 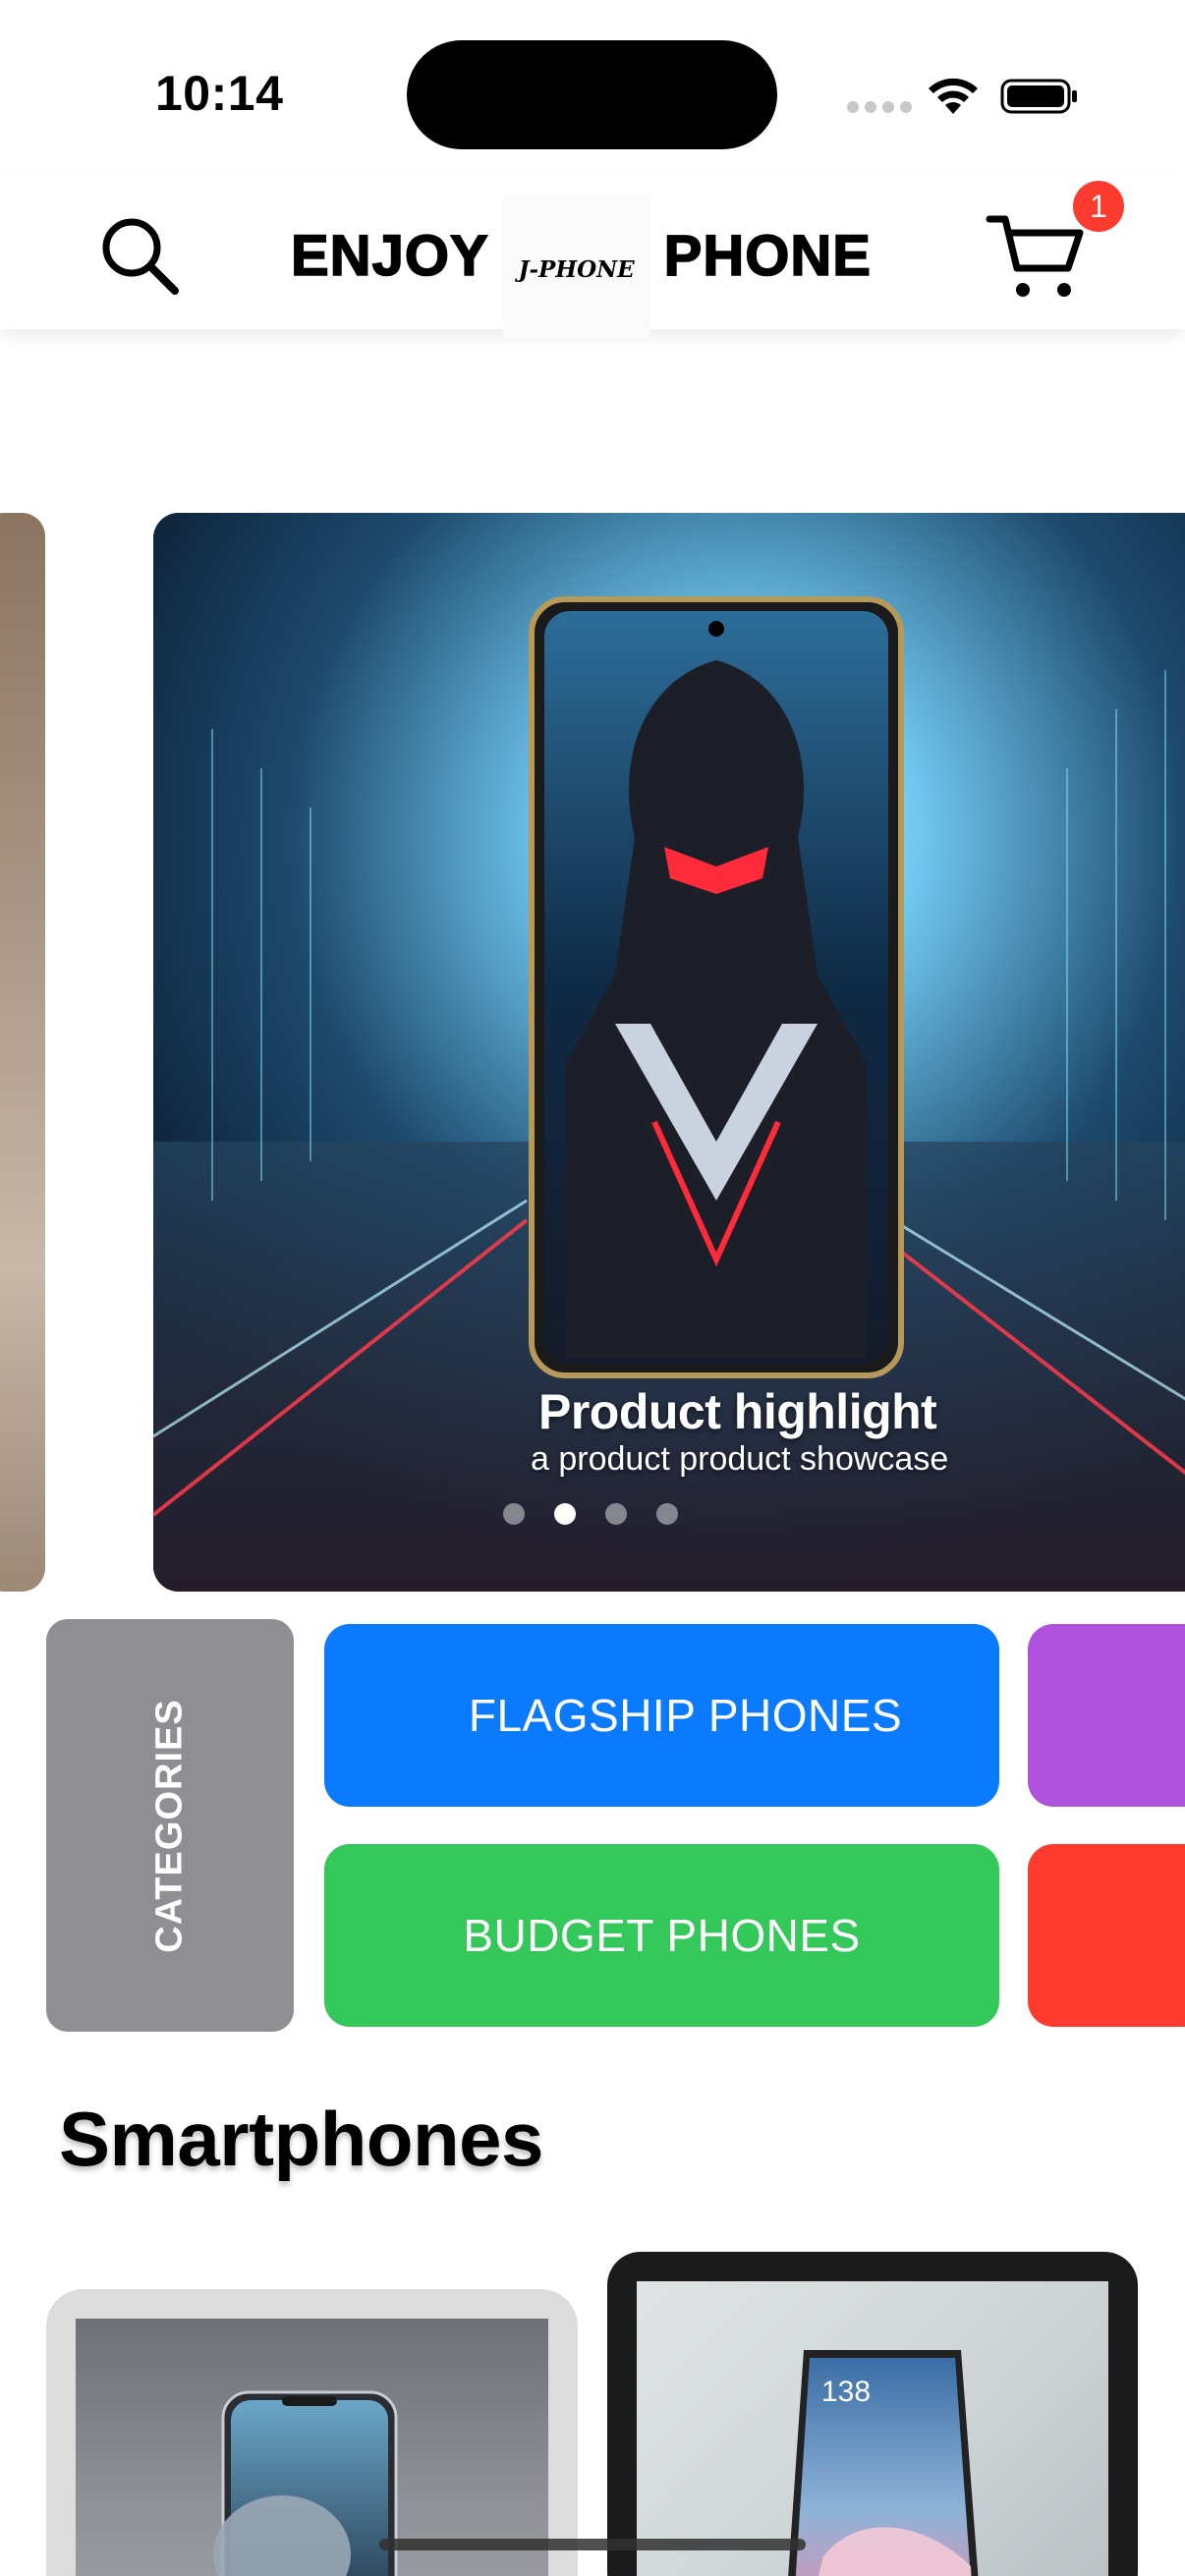 I want to click on category-budget-phones-button: BUDGET PHONES, so click(x=662, y=1935).